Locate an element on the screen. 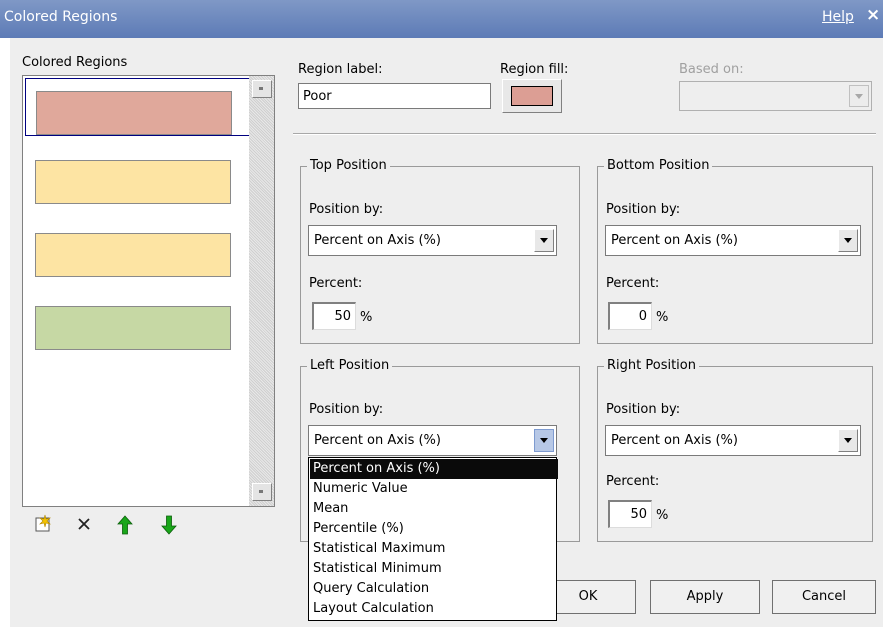  left-position-by-select: Percent on Axis (%) is located at coordinates (432, 440).